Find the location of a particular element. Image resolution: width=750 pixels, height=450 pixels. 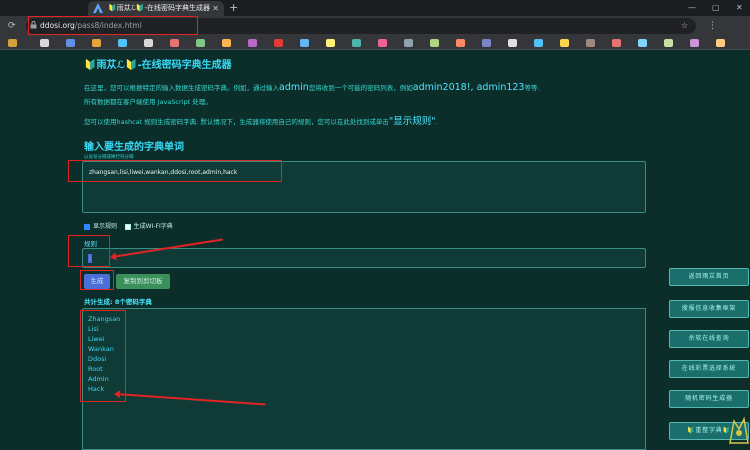

annotation-url-box is located at coordinates (113, 25).